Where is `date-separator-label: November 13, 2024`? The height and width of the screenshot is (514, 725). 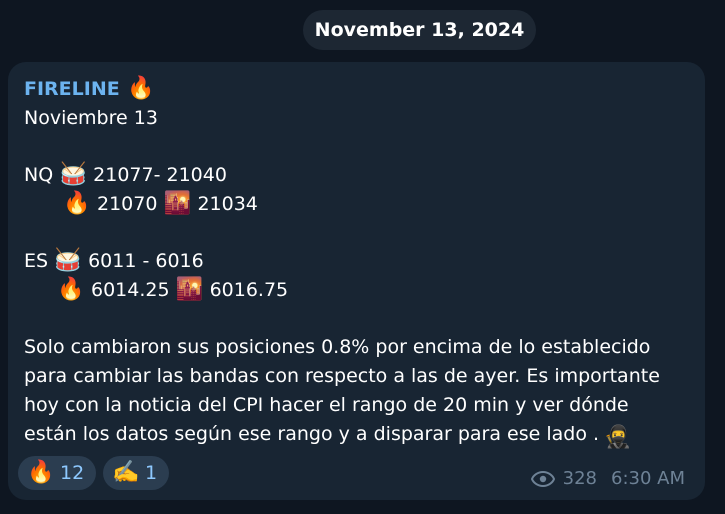
date-separator-label: November 13, 2024 is located at coordinates (419, 30).